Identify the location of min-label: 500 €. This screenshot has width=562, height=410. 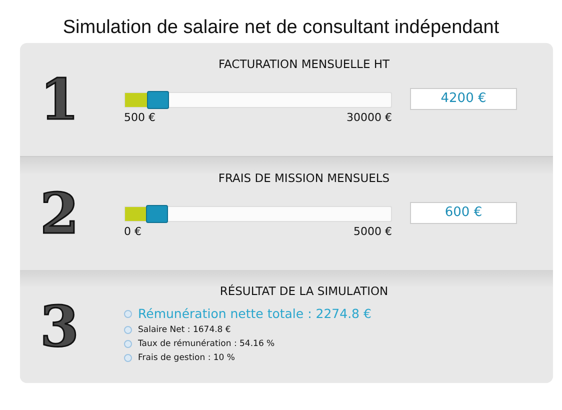
(140, 117).